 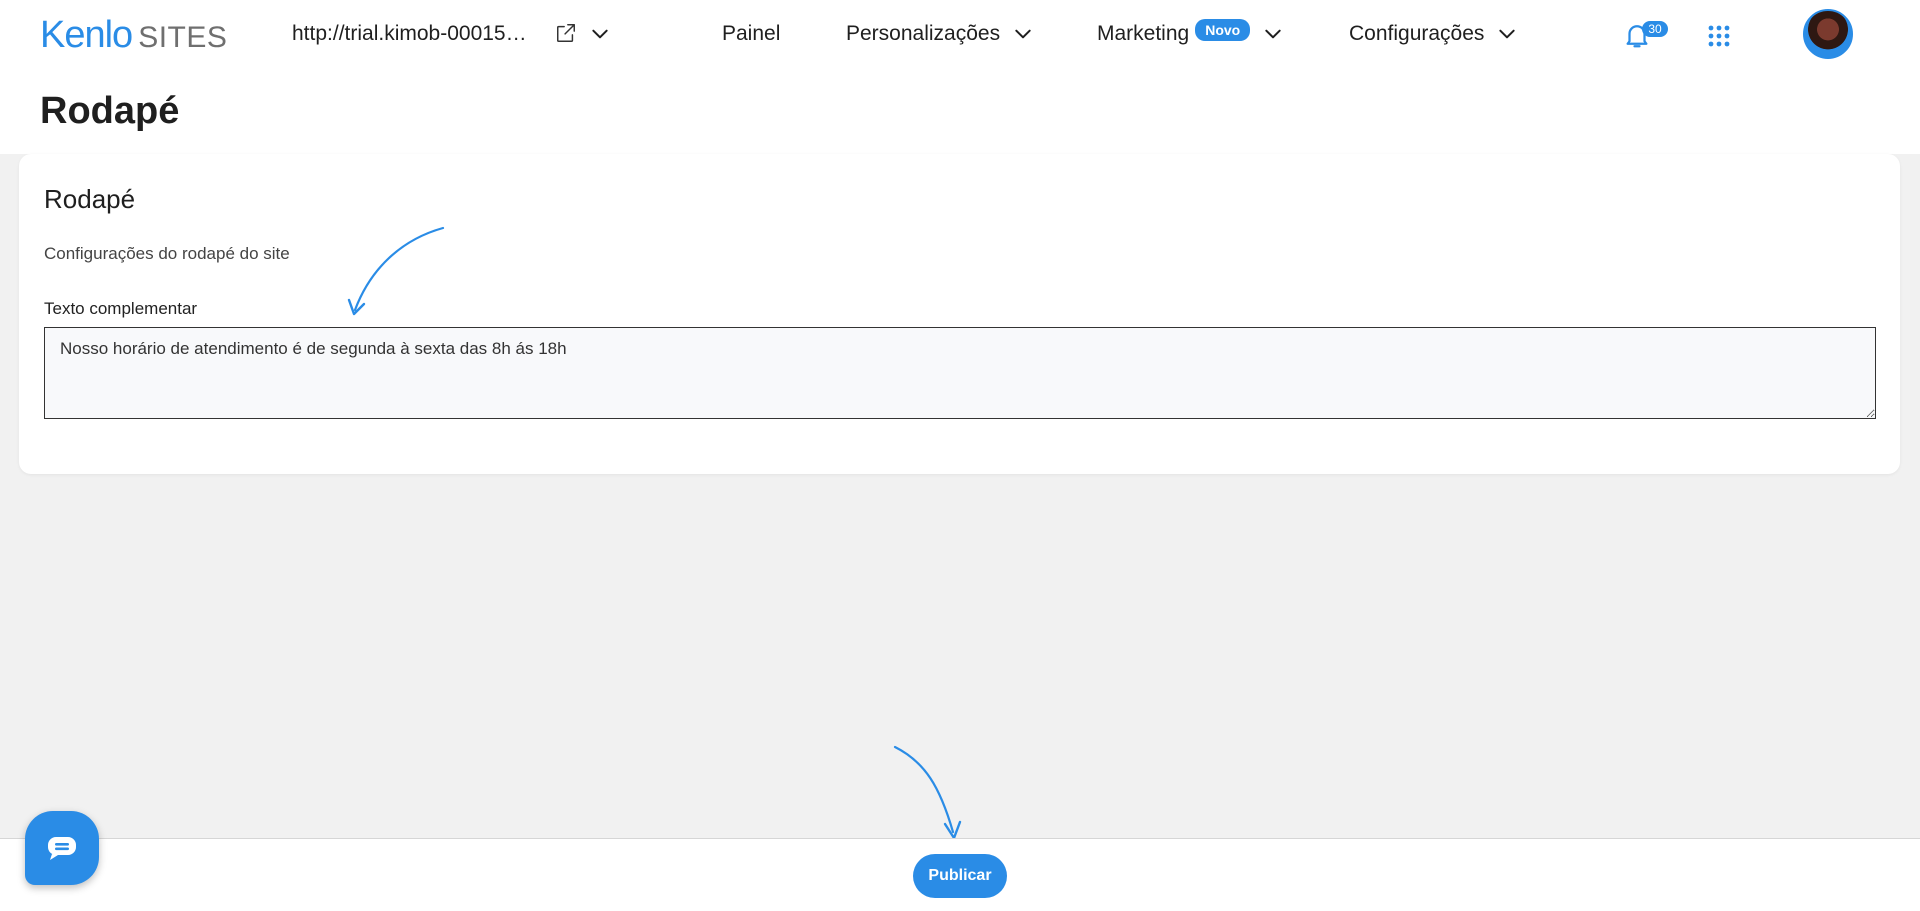 I want to click on logo-secondary-text: SITES, so click(x=183, y=37).